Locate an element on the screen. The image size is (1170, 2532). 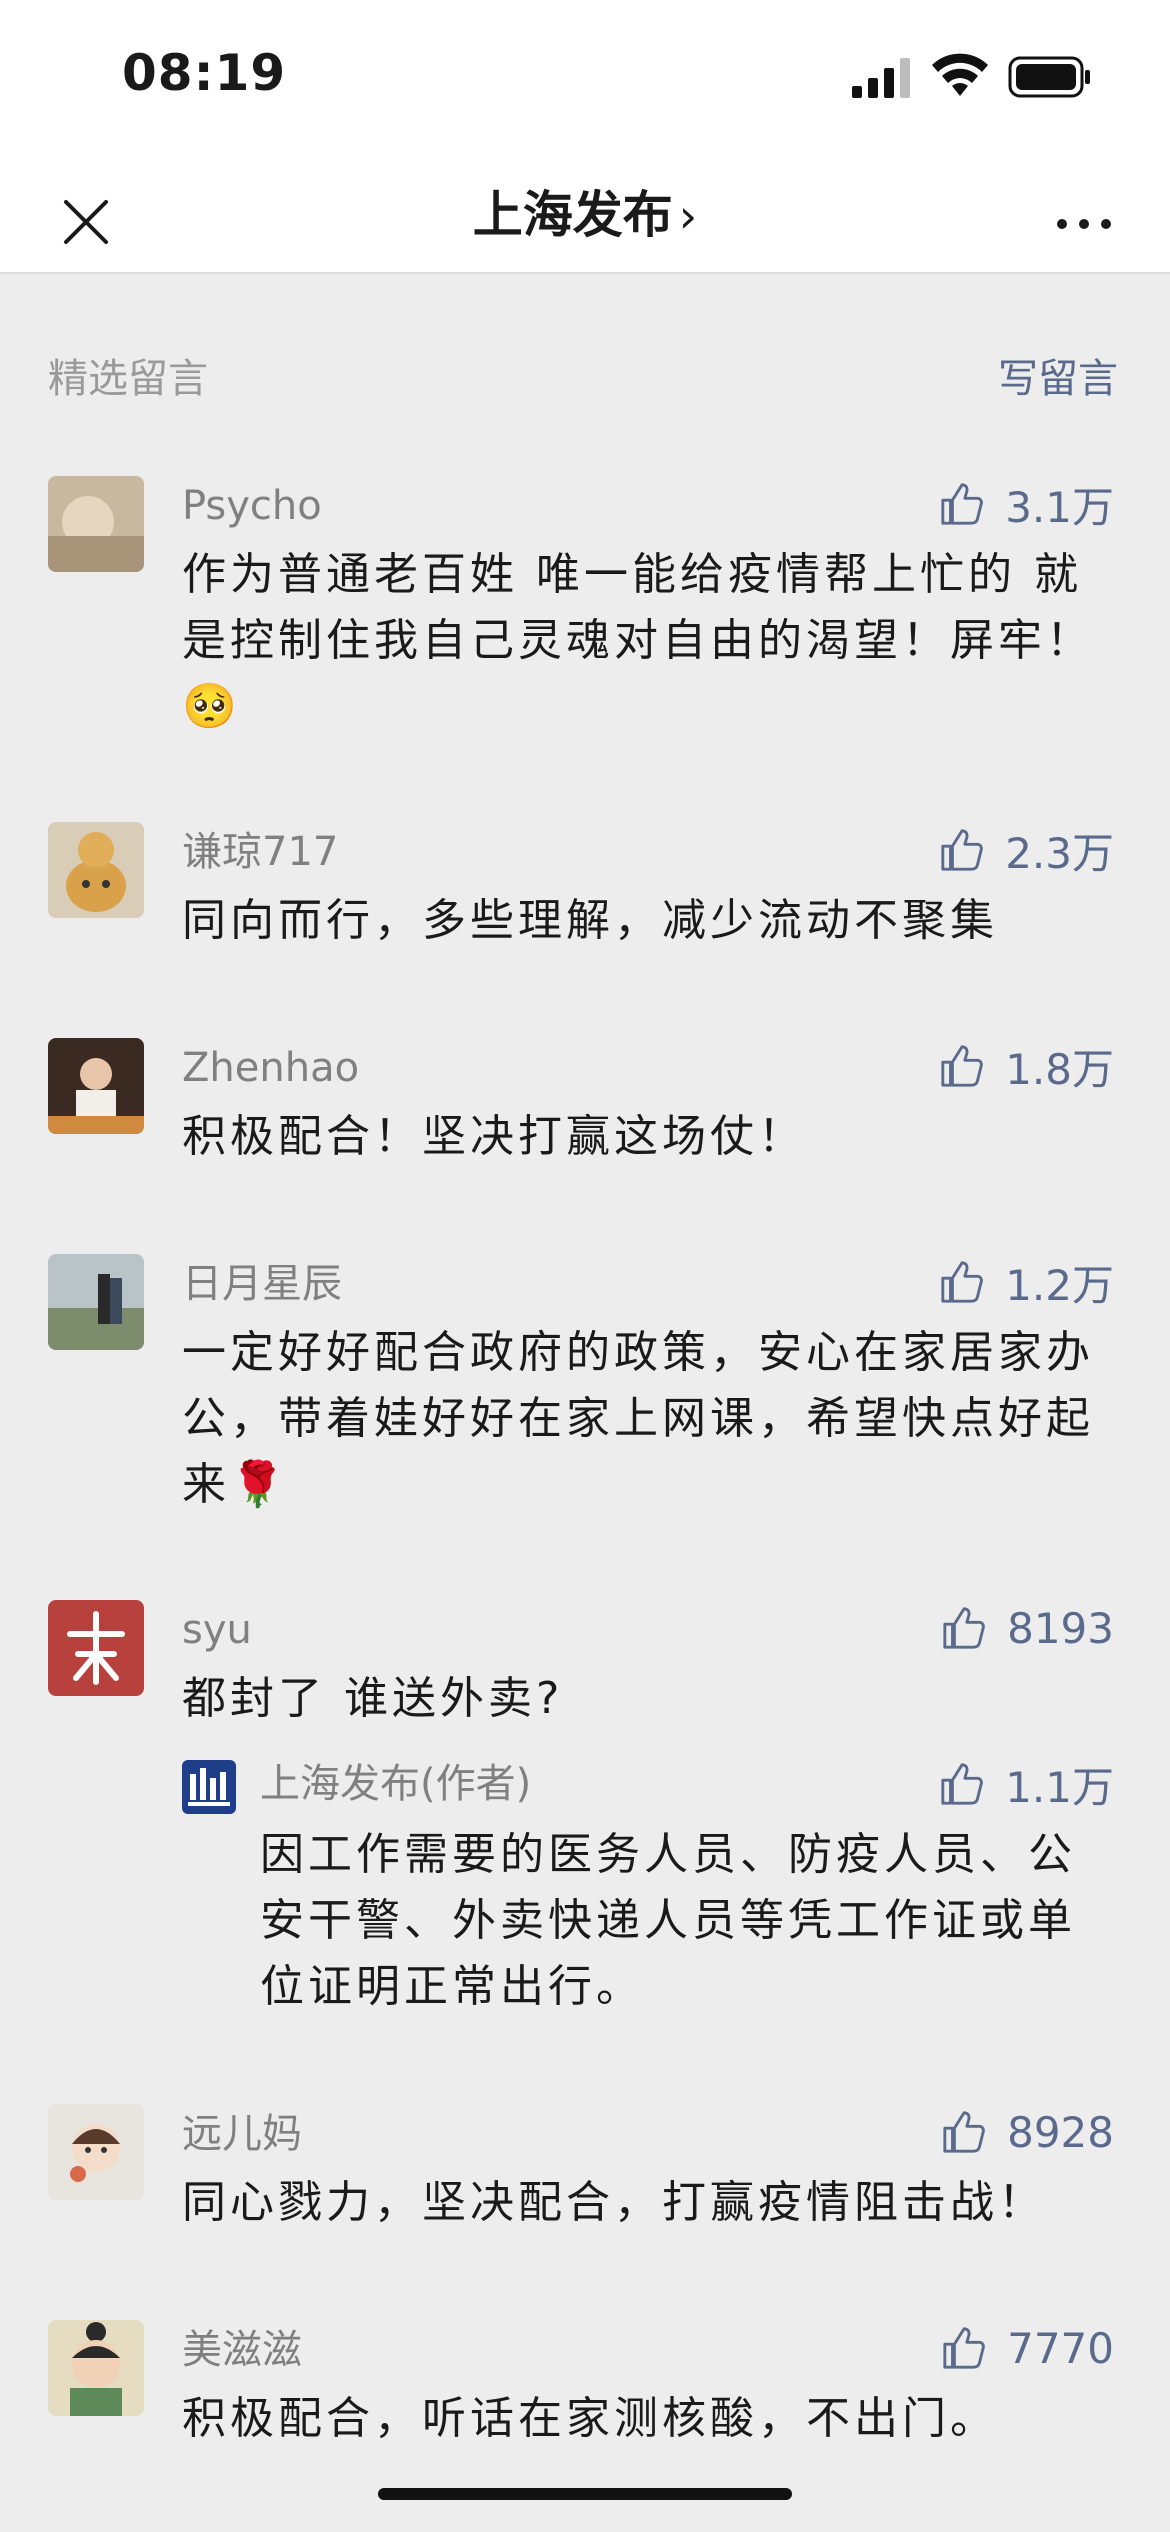
comment-text: 积极配合，听话在家测核酸，不出门。 is located at coordinates (590, 2418).